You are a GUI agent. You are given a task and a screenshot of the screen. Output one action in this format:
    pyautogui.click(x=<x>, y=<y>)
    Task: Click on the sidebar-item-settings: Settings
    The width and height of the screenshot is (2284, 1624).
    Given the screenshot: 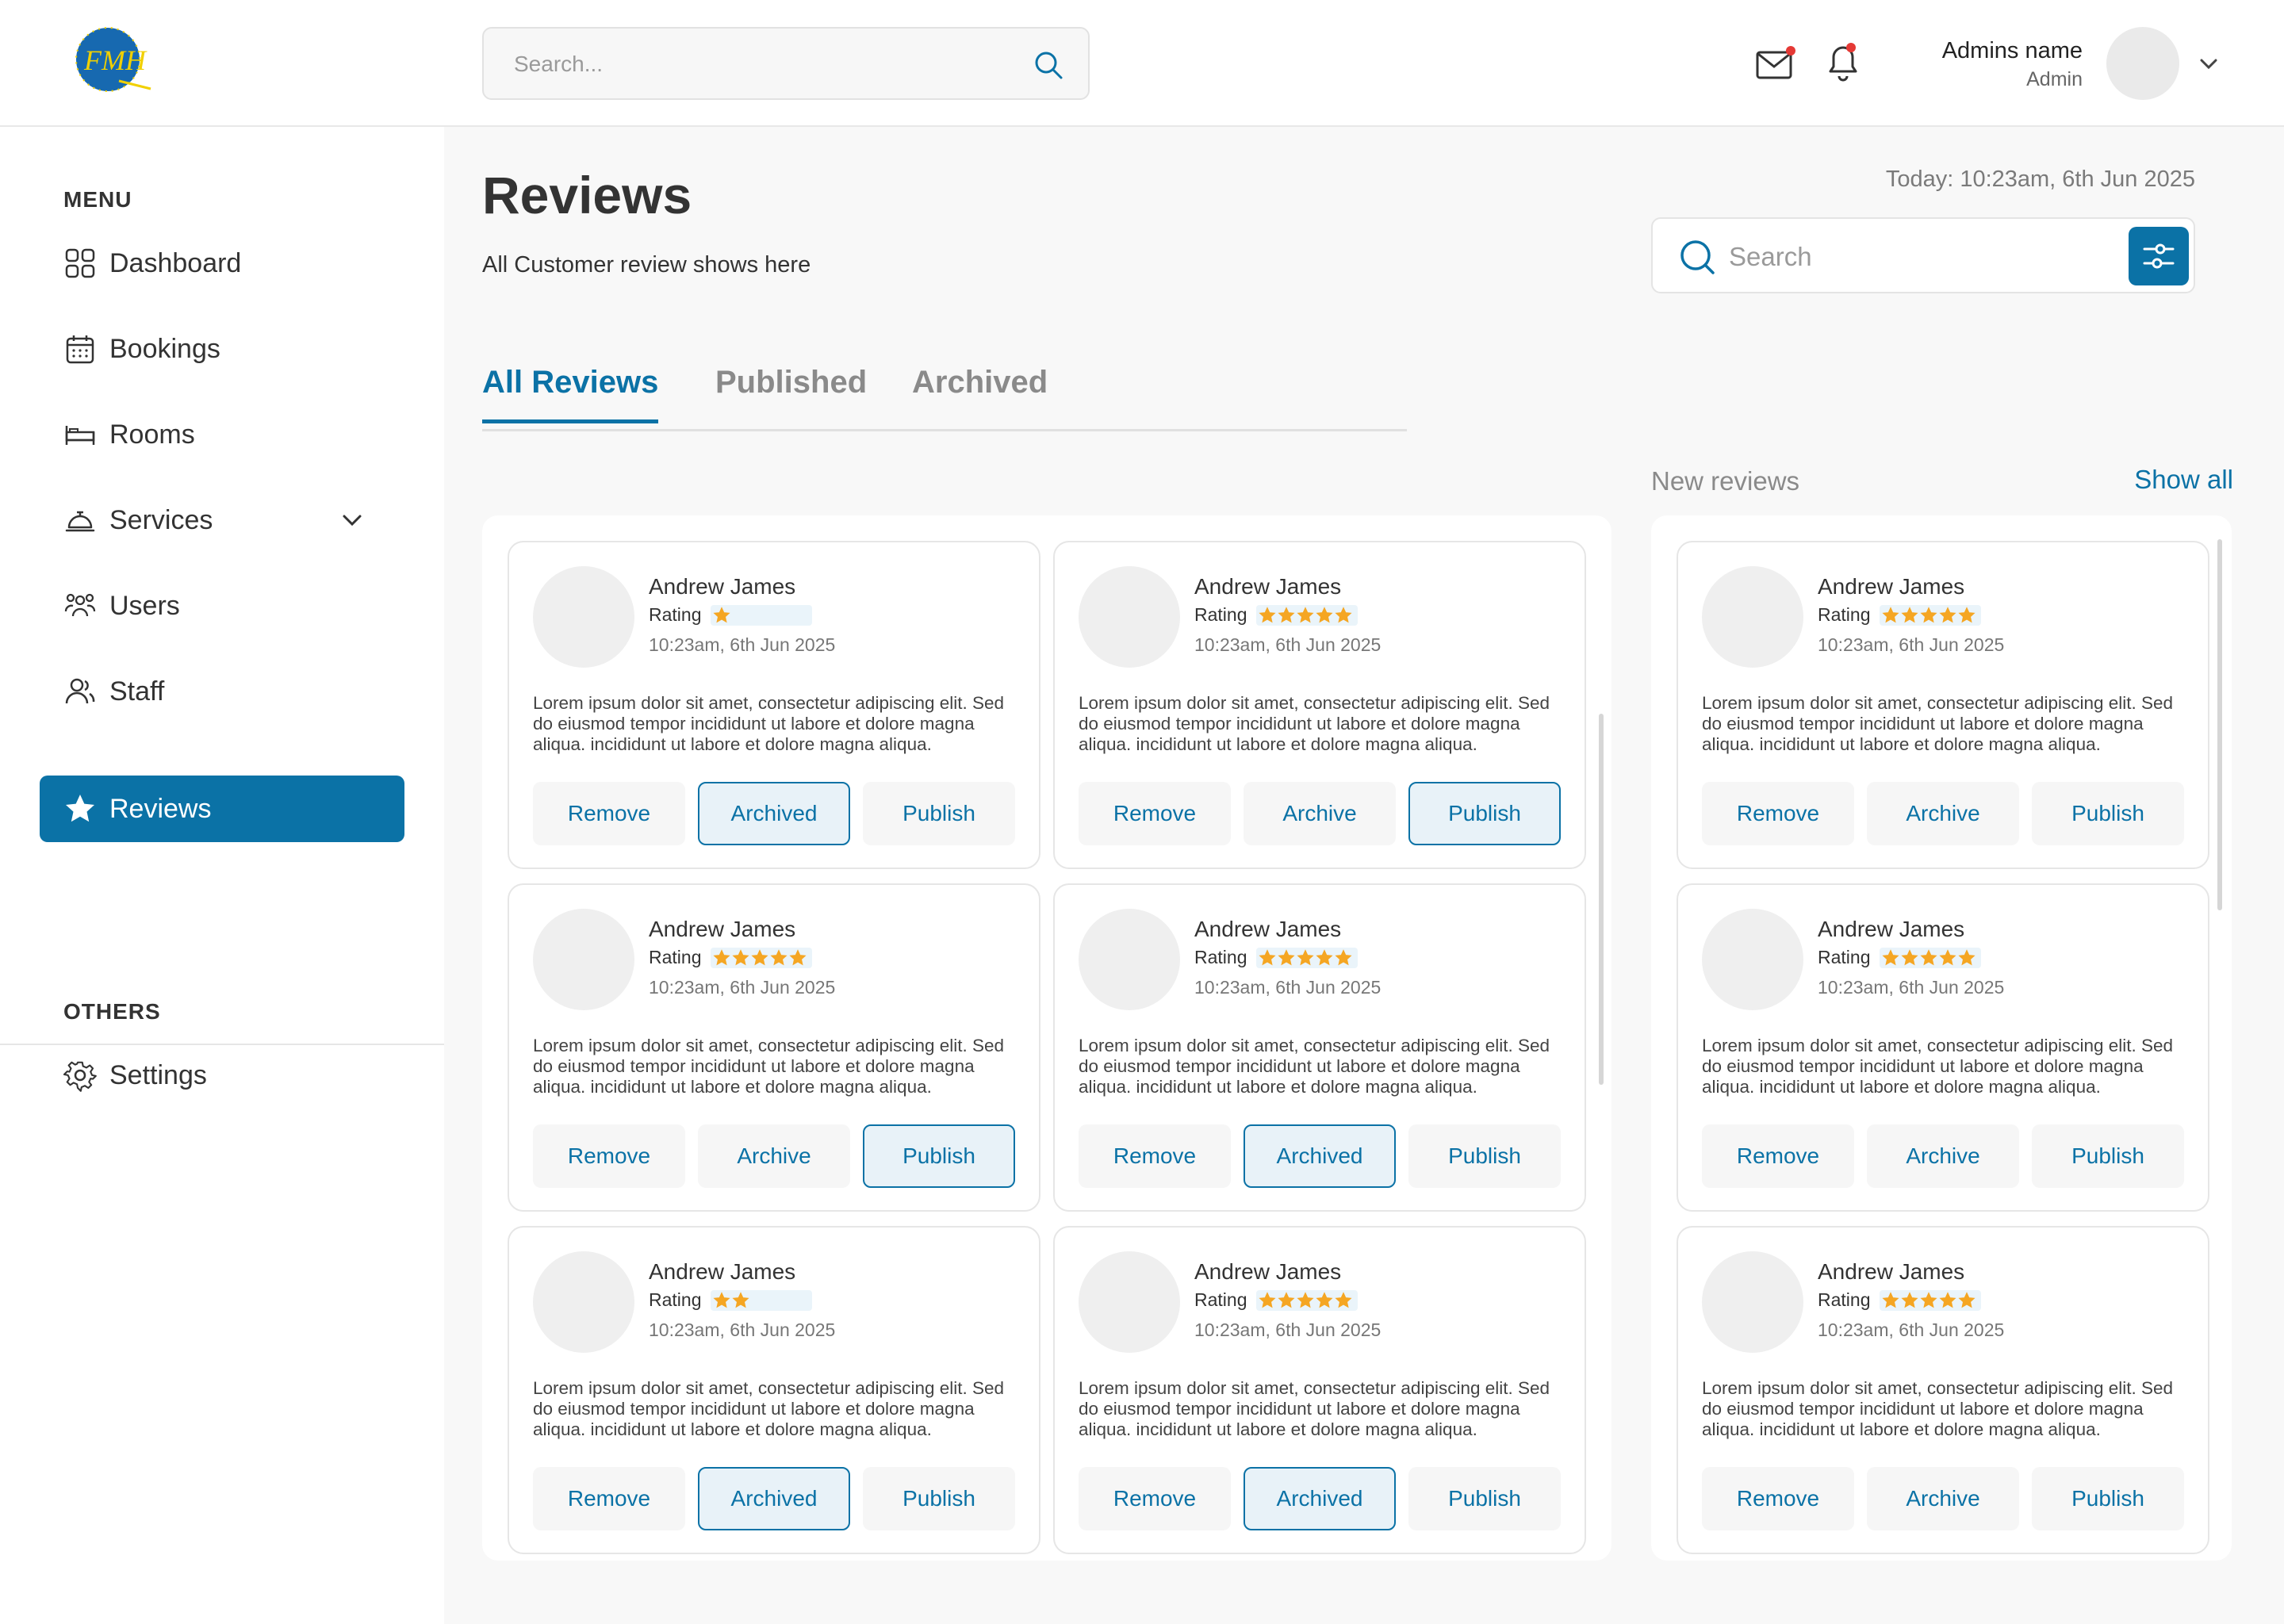 What is the action you would take?
    pyautogui.click(x=222, y=1075)
    